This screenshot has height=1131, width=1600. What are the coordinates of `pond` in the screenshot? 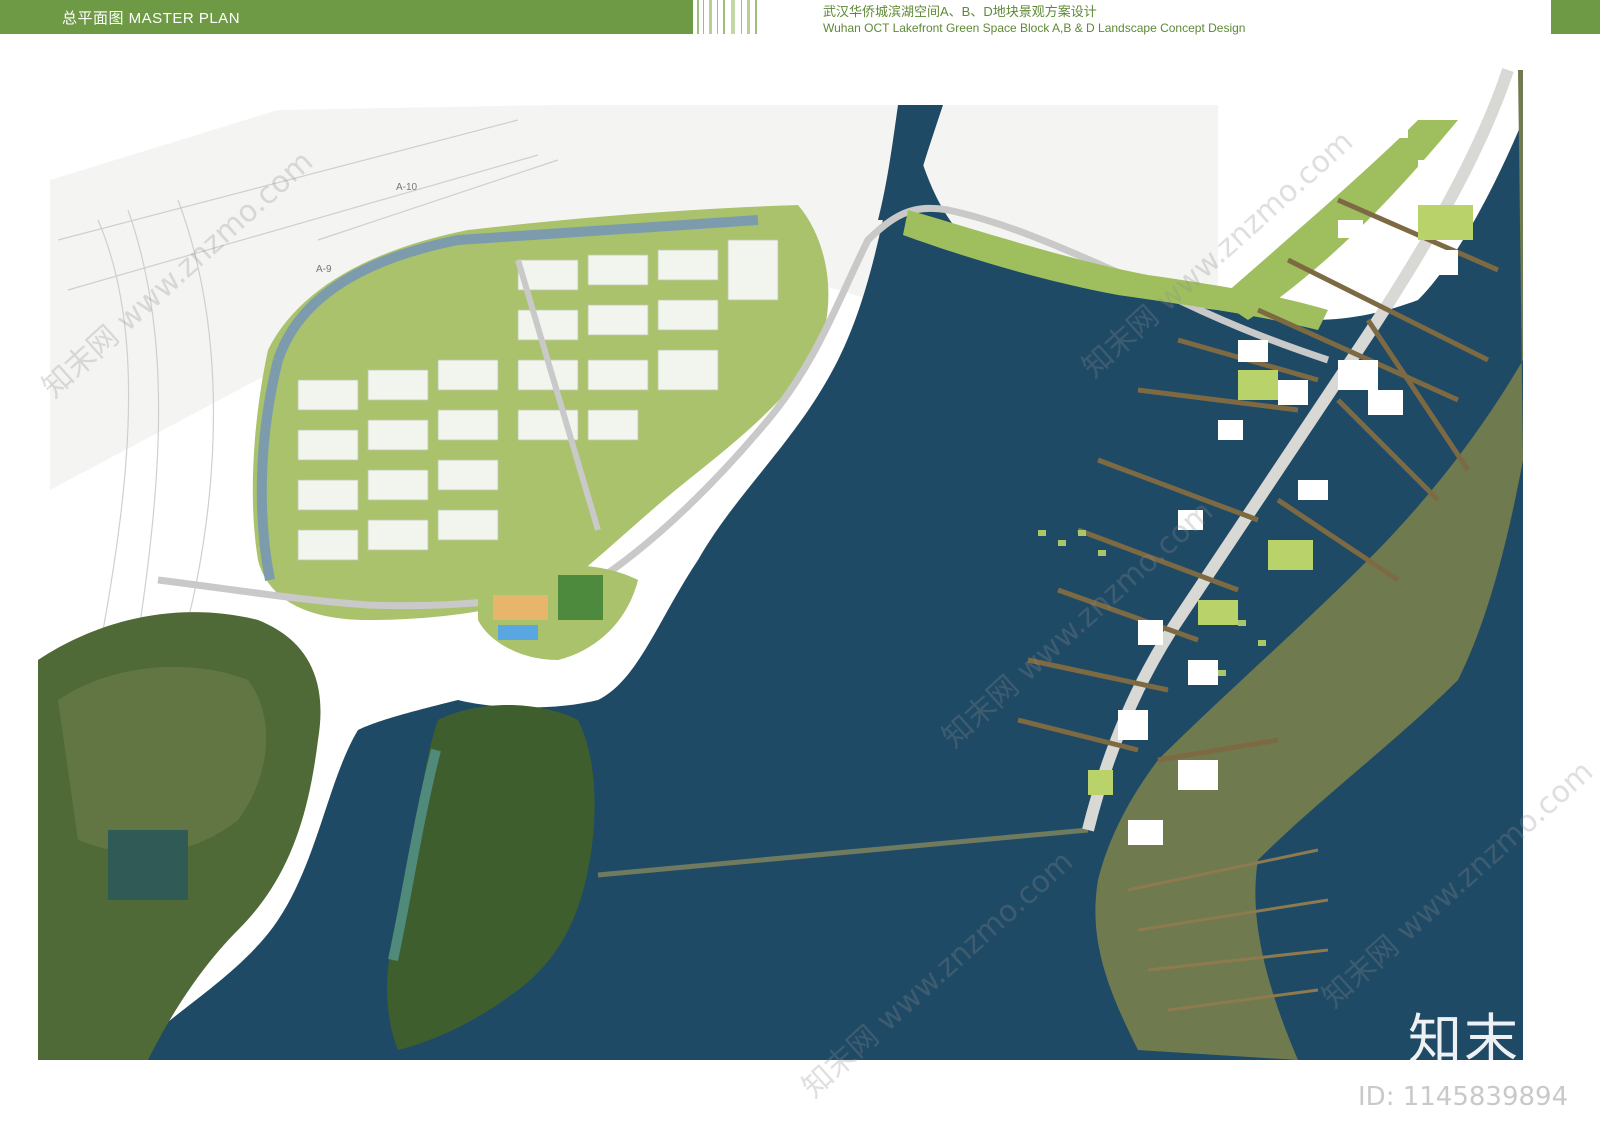 It's located at (148, 865).